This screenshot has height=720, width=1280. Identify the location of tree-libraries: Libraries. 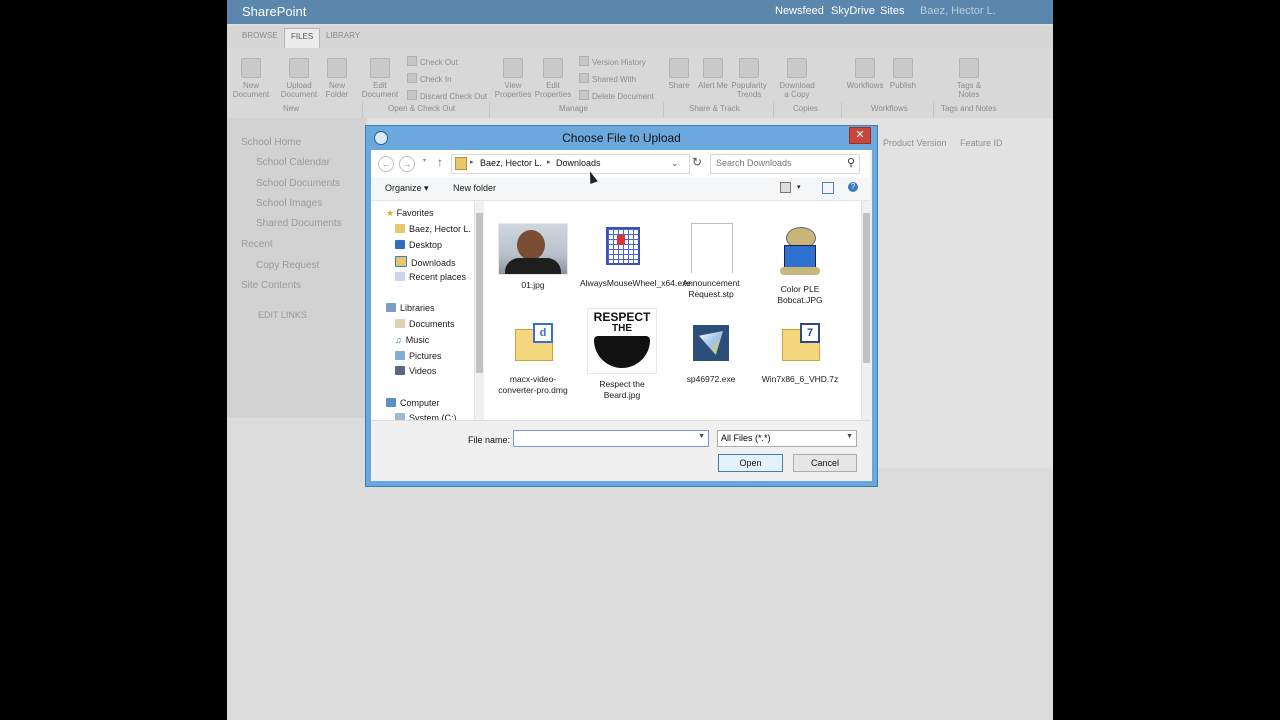
(410, 308).